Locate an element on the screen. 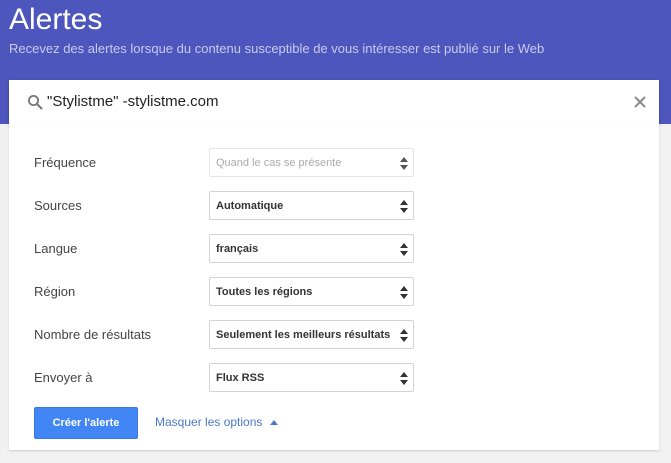 The height and width of the screenshot is (463, 671). create-alert-button: Créer l'alerte is located at coordinates (86, 423).